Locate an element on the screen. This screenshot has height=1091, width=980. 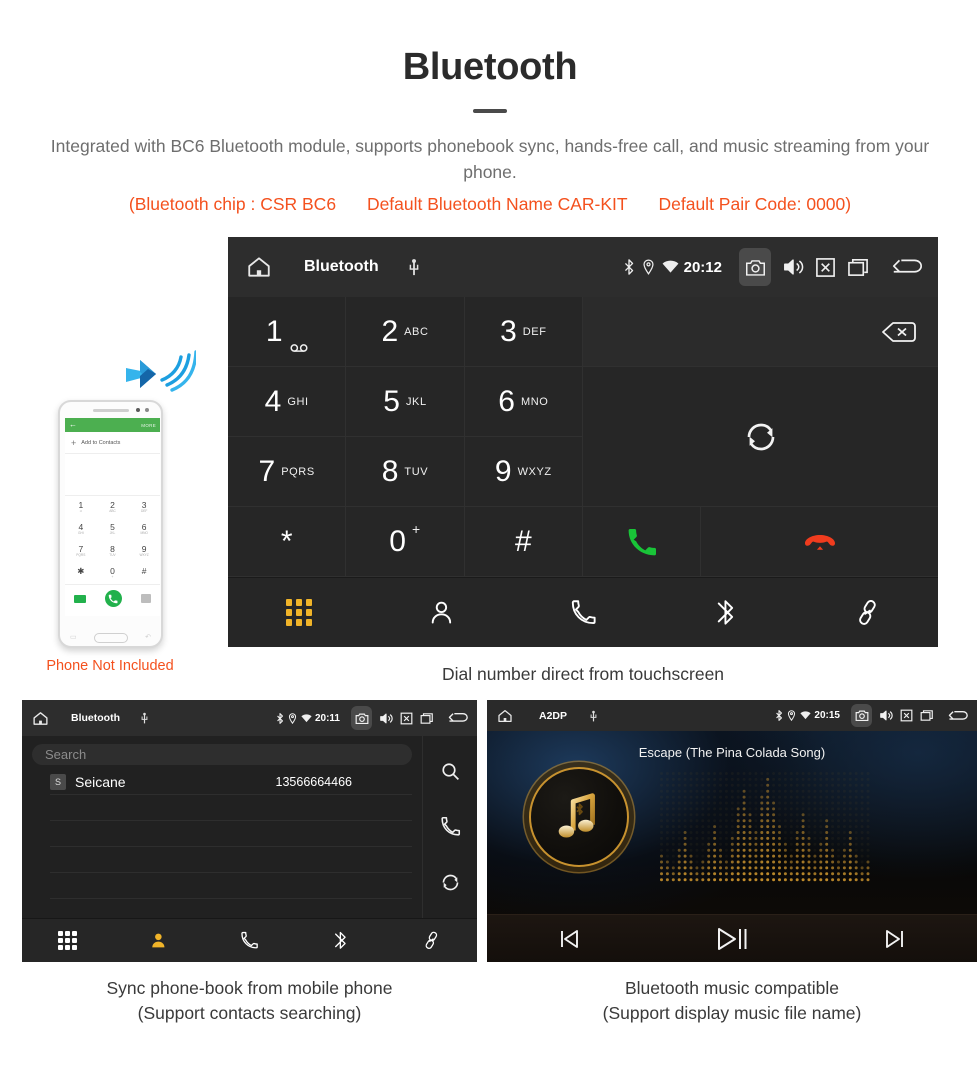
phone-app-bar: ← MORE is located at coordinates (112, 425).